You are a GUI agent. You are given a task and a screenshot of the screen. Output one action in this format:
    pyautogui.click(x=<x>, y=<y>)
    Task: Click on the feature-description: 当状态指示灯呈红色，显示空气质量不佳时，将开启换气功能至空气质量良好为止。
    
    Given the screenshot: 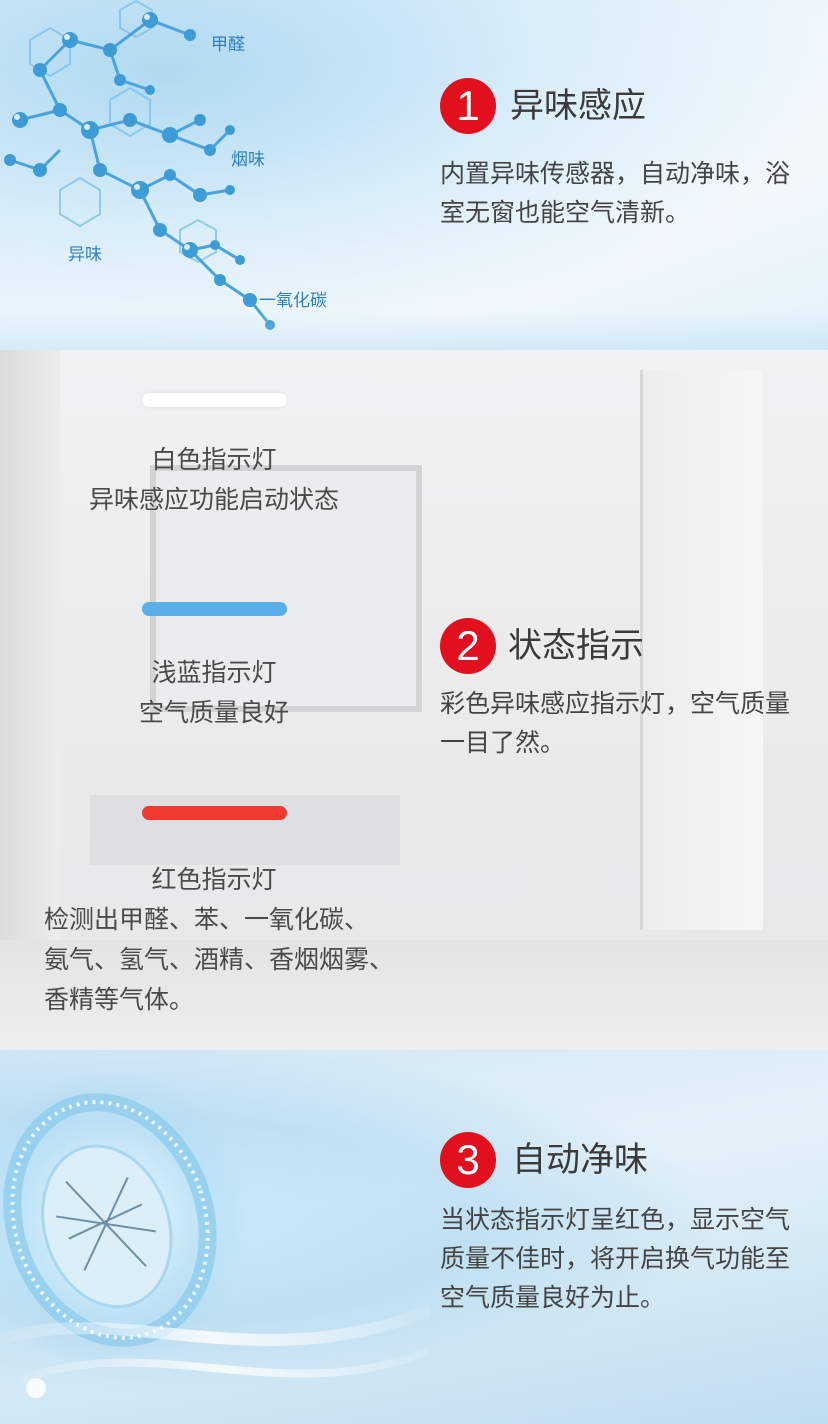 What is the action you would take?
    pyautogui.click(x=615, y=1258)
    